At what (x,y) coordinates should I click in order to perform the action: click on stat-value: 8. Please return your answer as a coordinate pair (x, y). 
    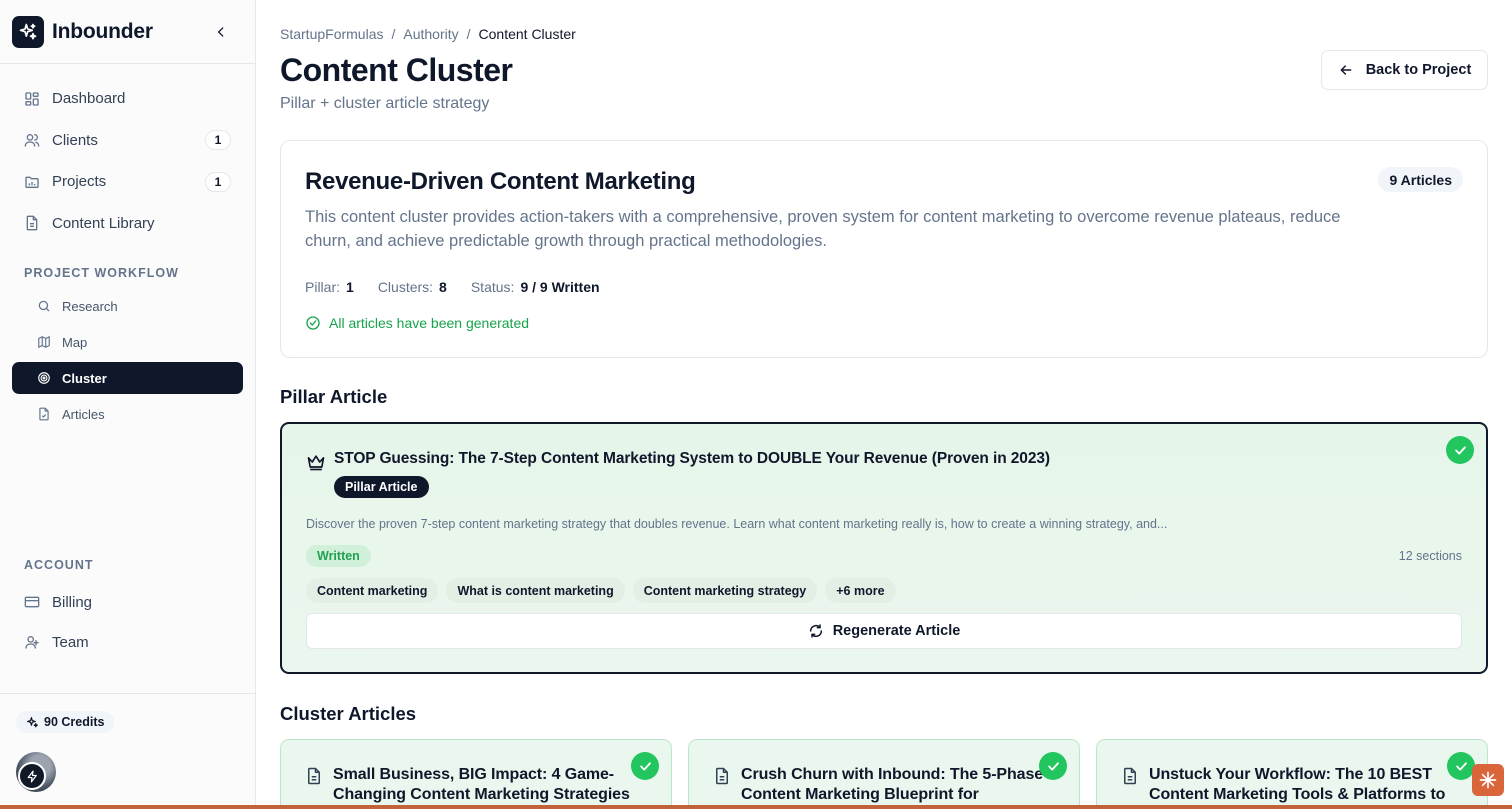
    Looking at the image, I should click on (443, 287).